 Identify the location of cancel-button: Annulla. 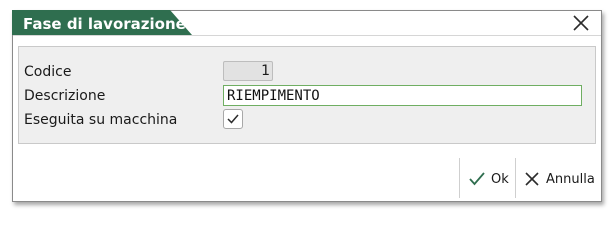
(559, 179).